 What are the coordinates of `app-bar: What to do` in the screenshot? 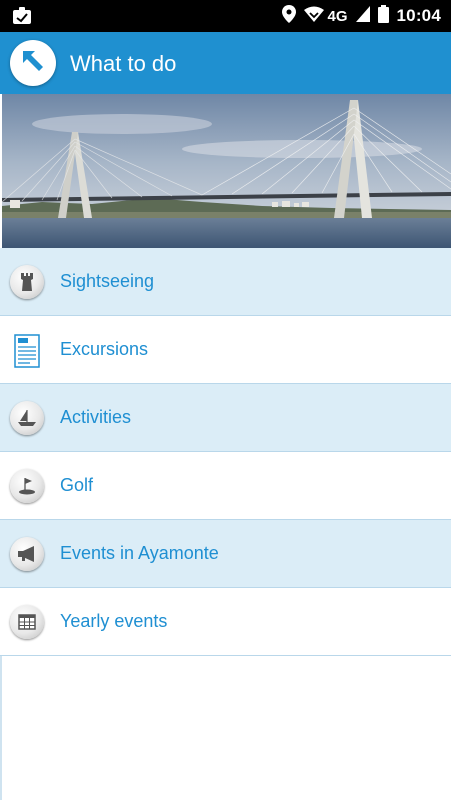 It's located at (225, 63).